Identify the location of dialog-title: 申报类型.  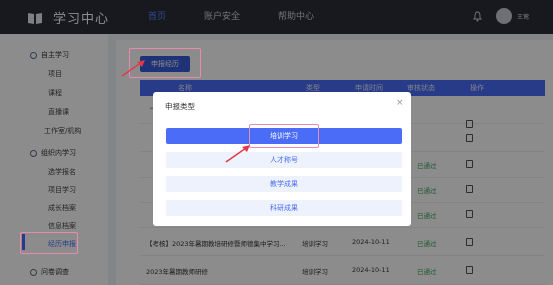
(180, 106).